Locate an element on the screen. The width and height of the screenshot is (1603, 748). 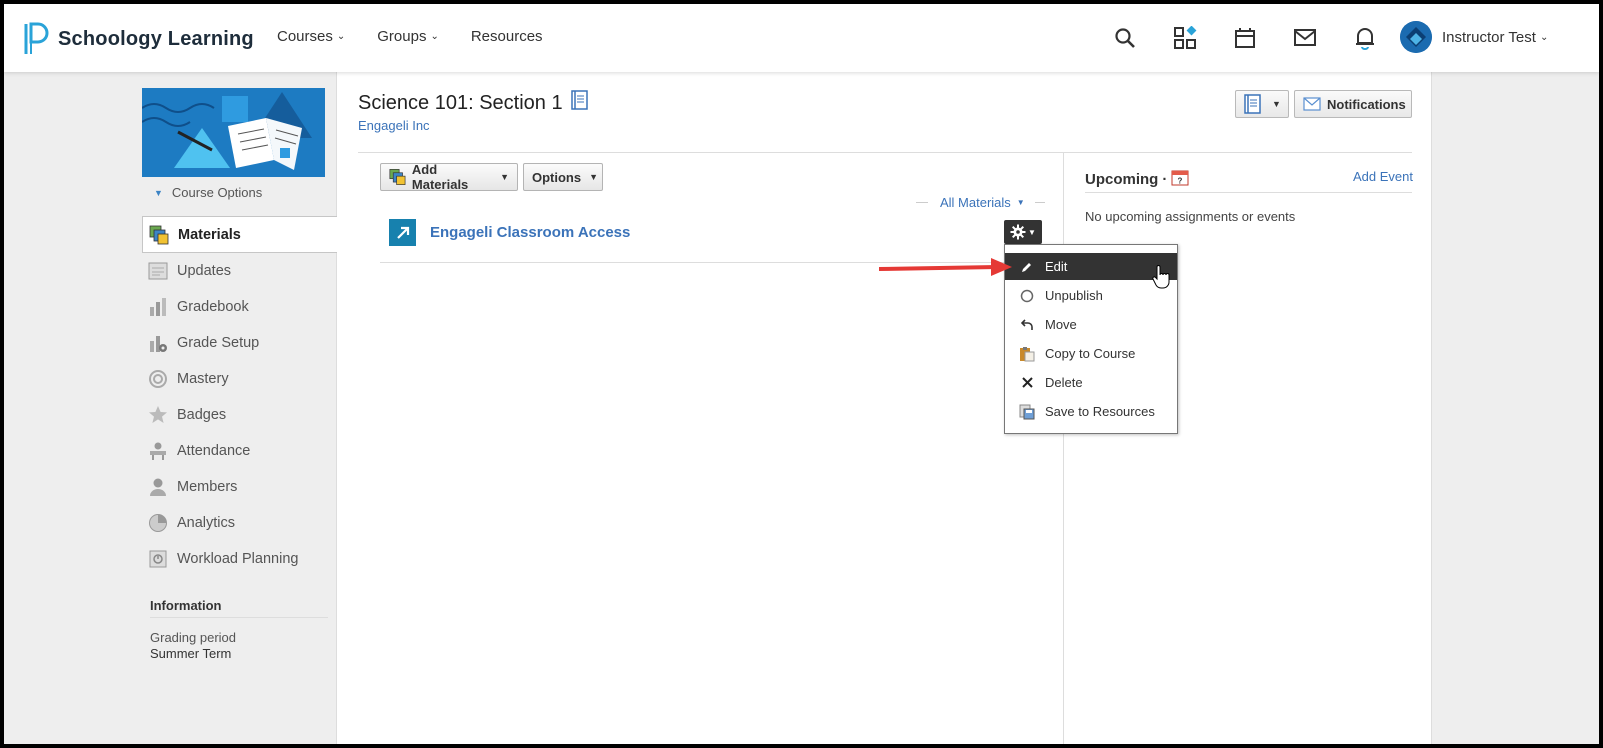
menu-item-move: Move is located at coordinates (1091, 324).